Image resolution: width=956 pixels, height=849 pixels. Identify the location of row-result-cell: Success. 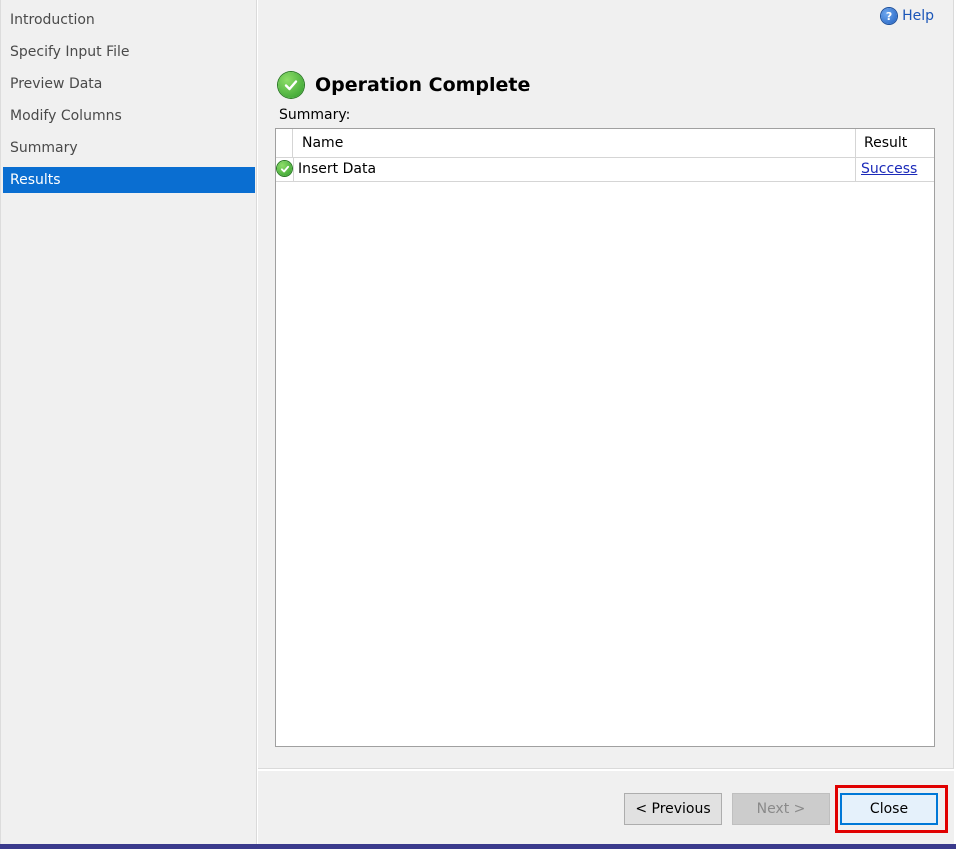
(895, 169).